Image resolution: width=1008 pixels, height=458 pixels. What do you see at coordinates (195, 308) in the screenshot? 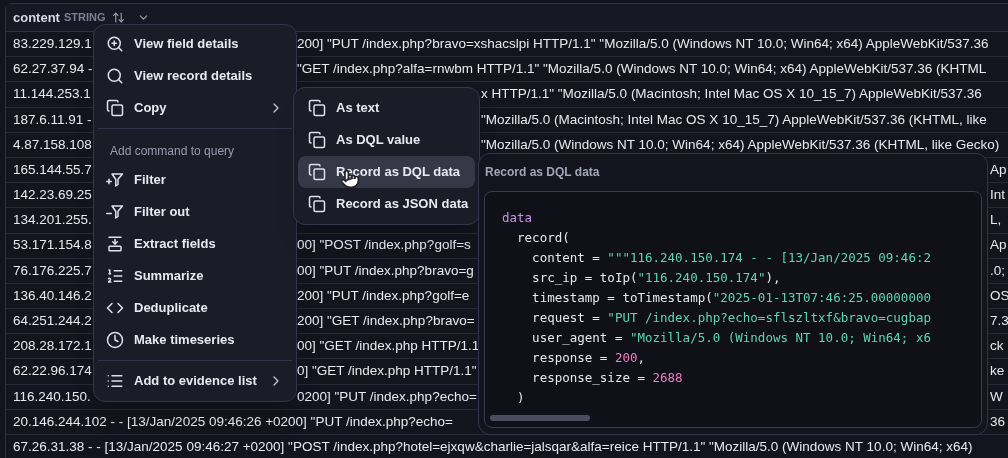
I see `menu-item: Deduplicate` at bounding box center [195, 308].